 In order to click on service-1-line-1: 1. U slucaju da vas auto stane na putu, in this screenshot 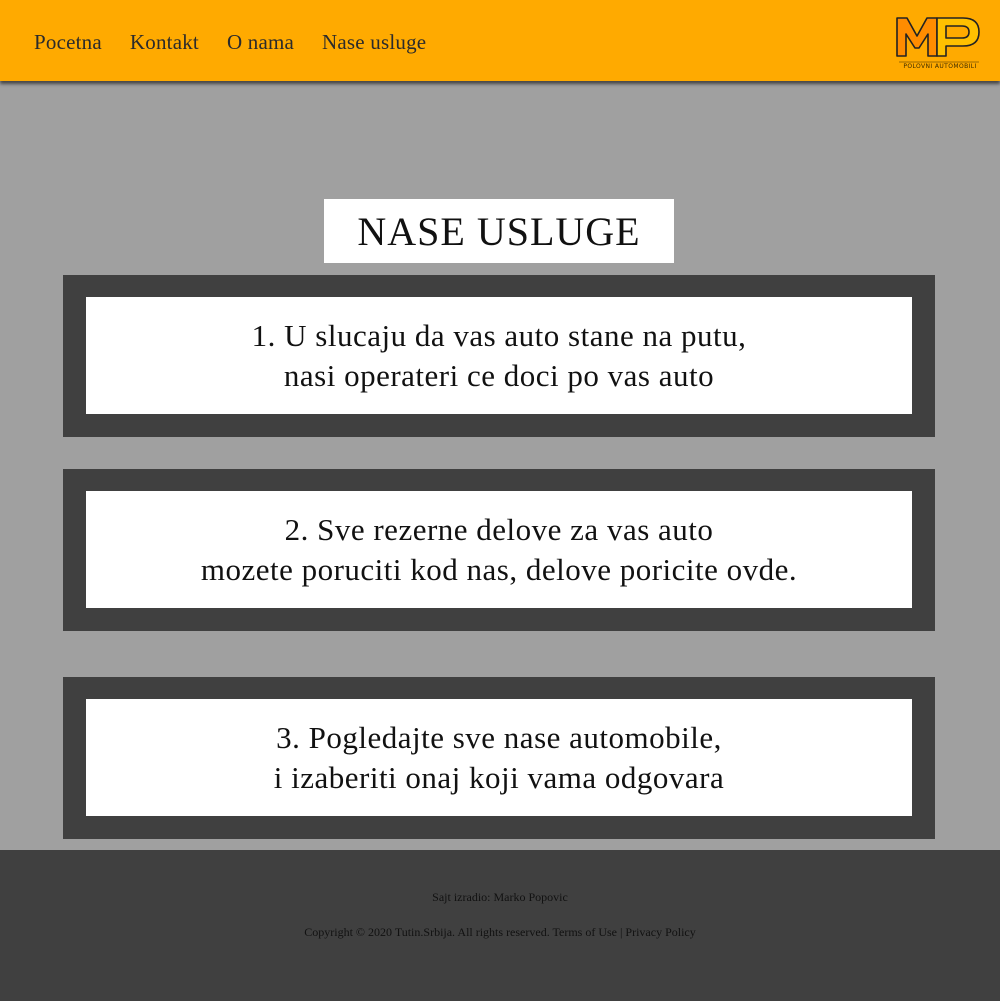, I will do `click(499, 335)`.